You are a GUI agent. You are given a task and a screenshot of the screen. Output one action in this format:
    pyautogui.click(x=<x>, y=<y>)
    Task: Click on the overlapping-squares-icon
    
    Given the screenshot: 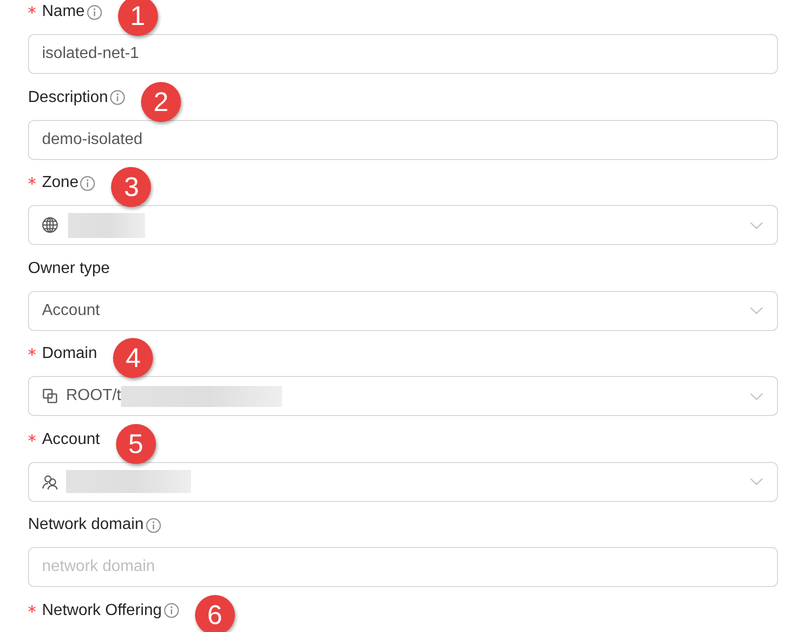 What is the action you would take?
    pyautogui.click(x=50, y=396)
    